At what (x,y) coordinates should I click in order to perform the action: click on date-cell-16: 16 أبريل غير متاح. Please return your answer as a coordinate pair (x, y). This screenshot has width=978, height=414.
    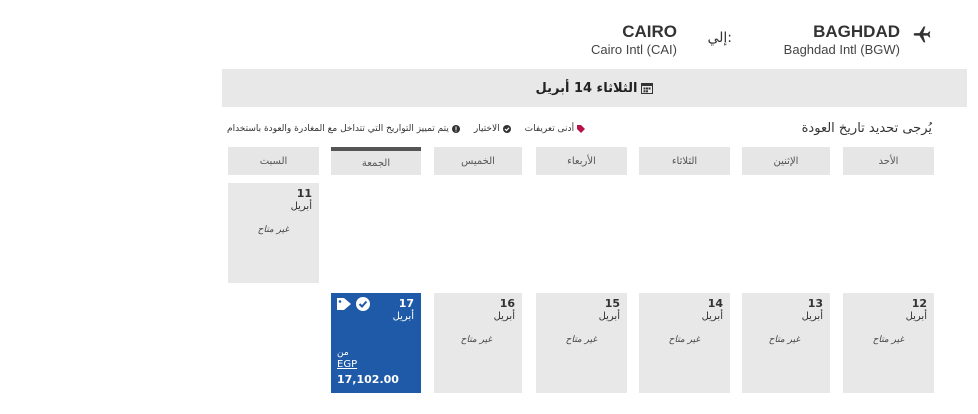
    Looking at the image, I should click on (478, 343).